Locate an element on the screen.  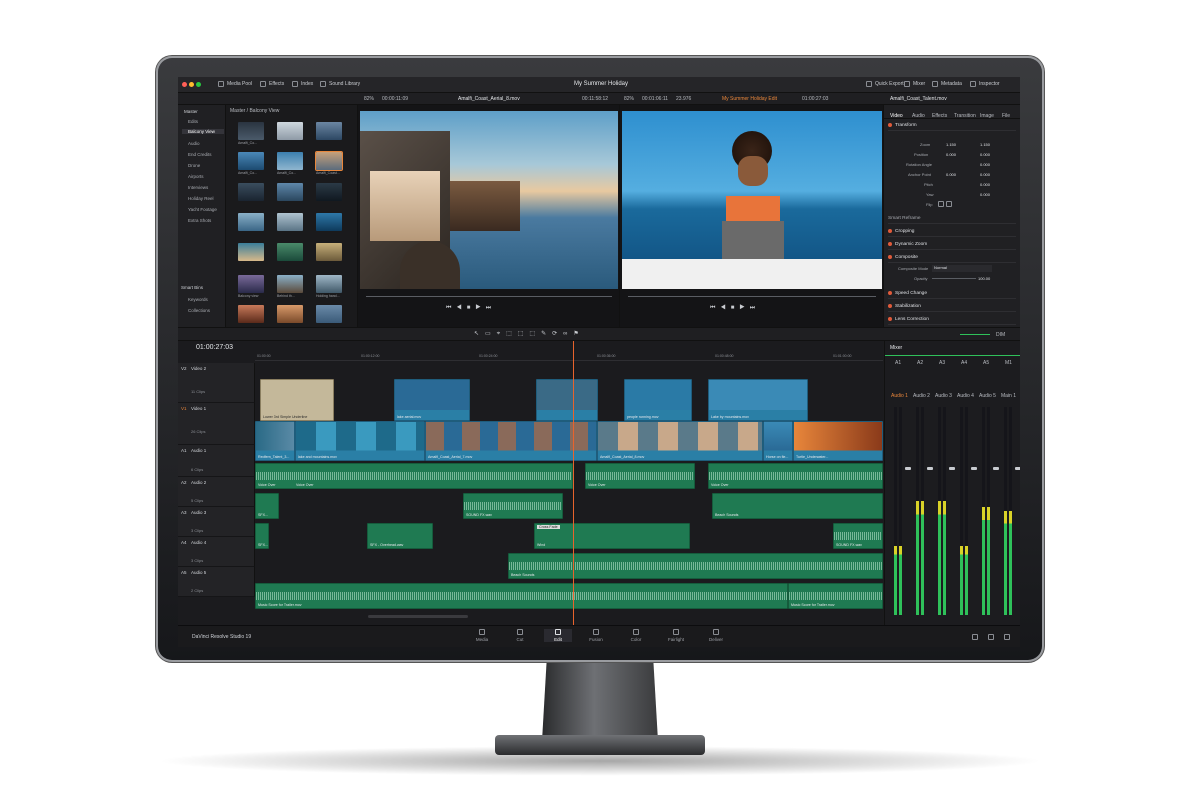
page-media: Media is located at coordinates (482, 635).